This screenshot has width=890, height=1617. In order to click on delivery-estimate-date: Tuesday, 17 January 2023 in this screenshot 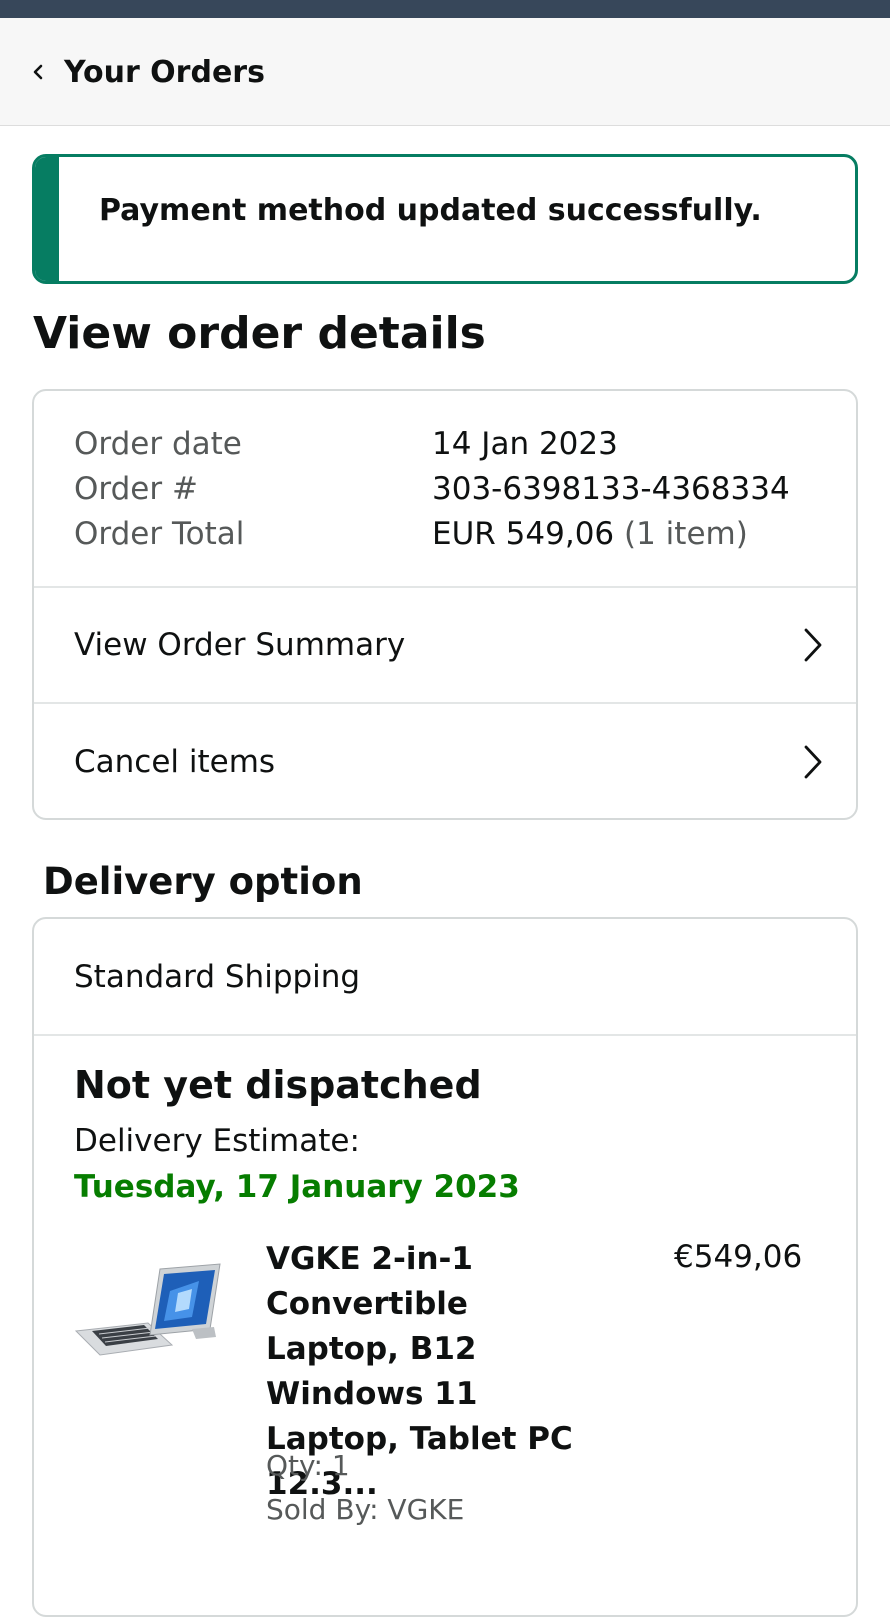, I will do `click(297, 1187)`.